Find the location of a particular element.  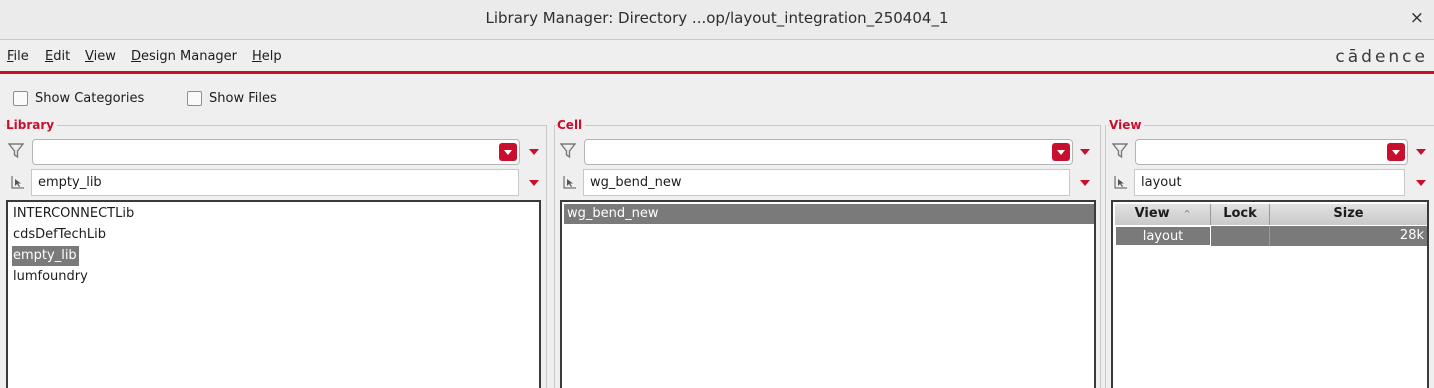

list-item: INTERCONNECTLib is located at coordinates (74, 214).